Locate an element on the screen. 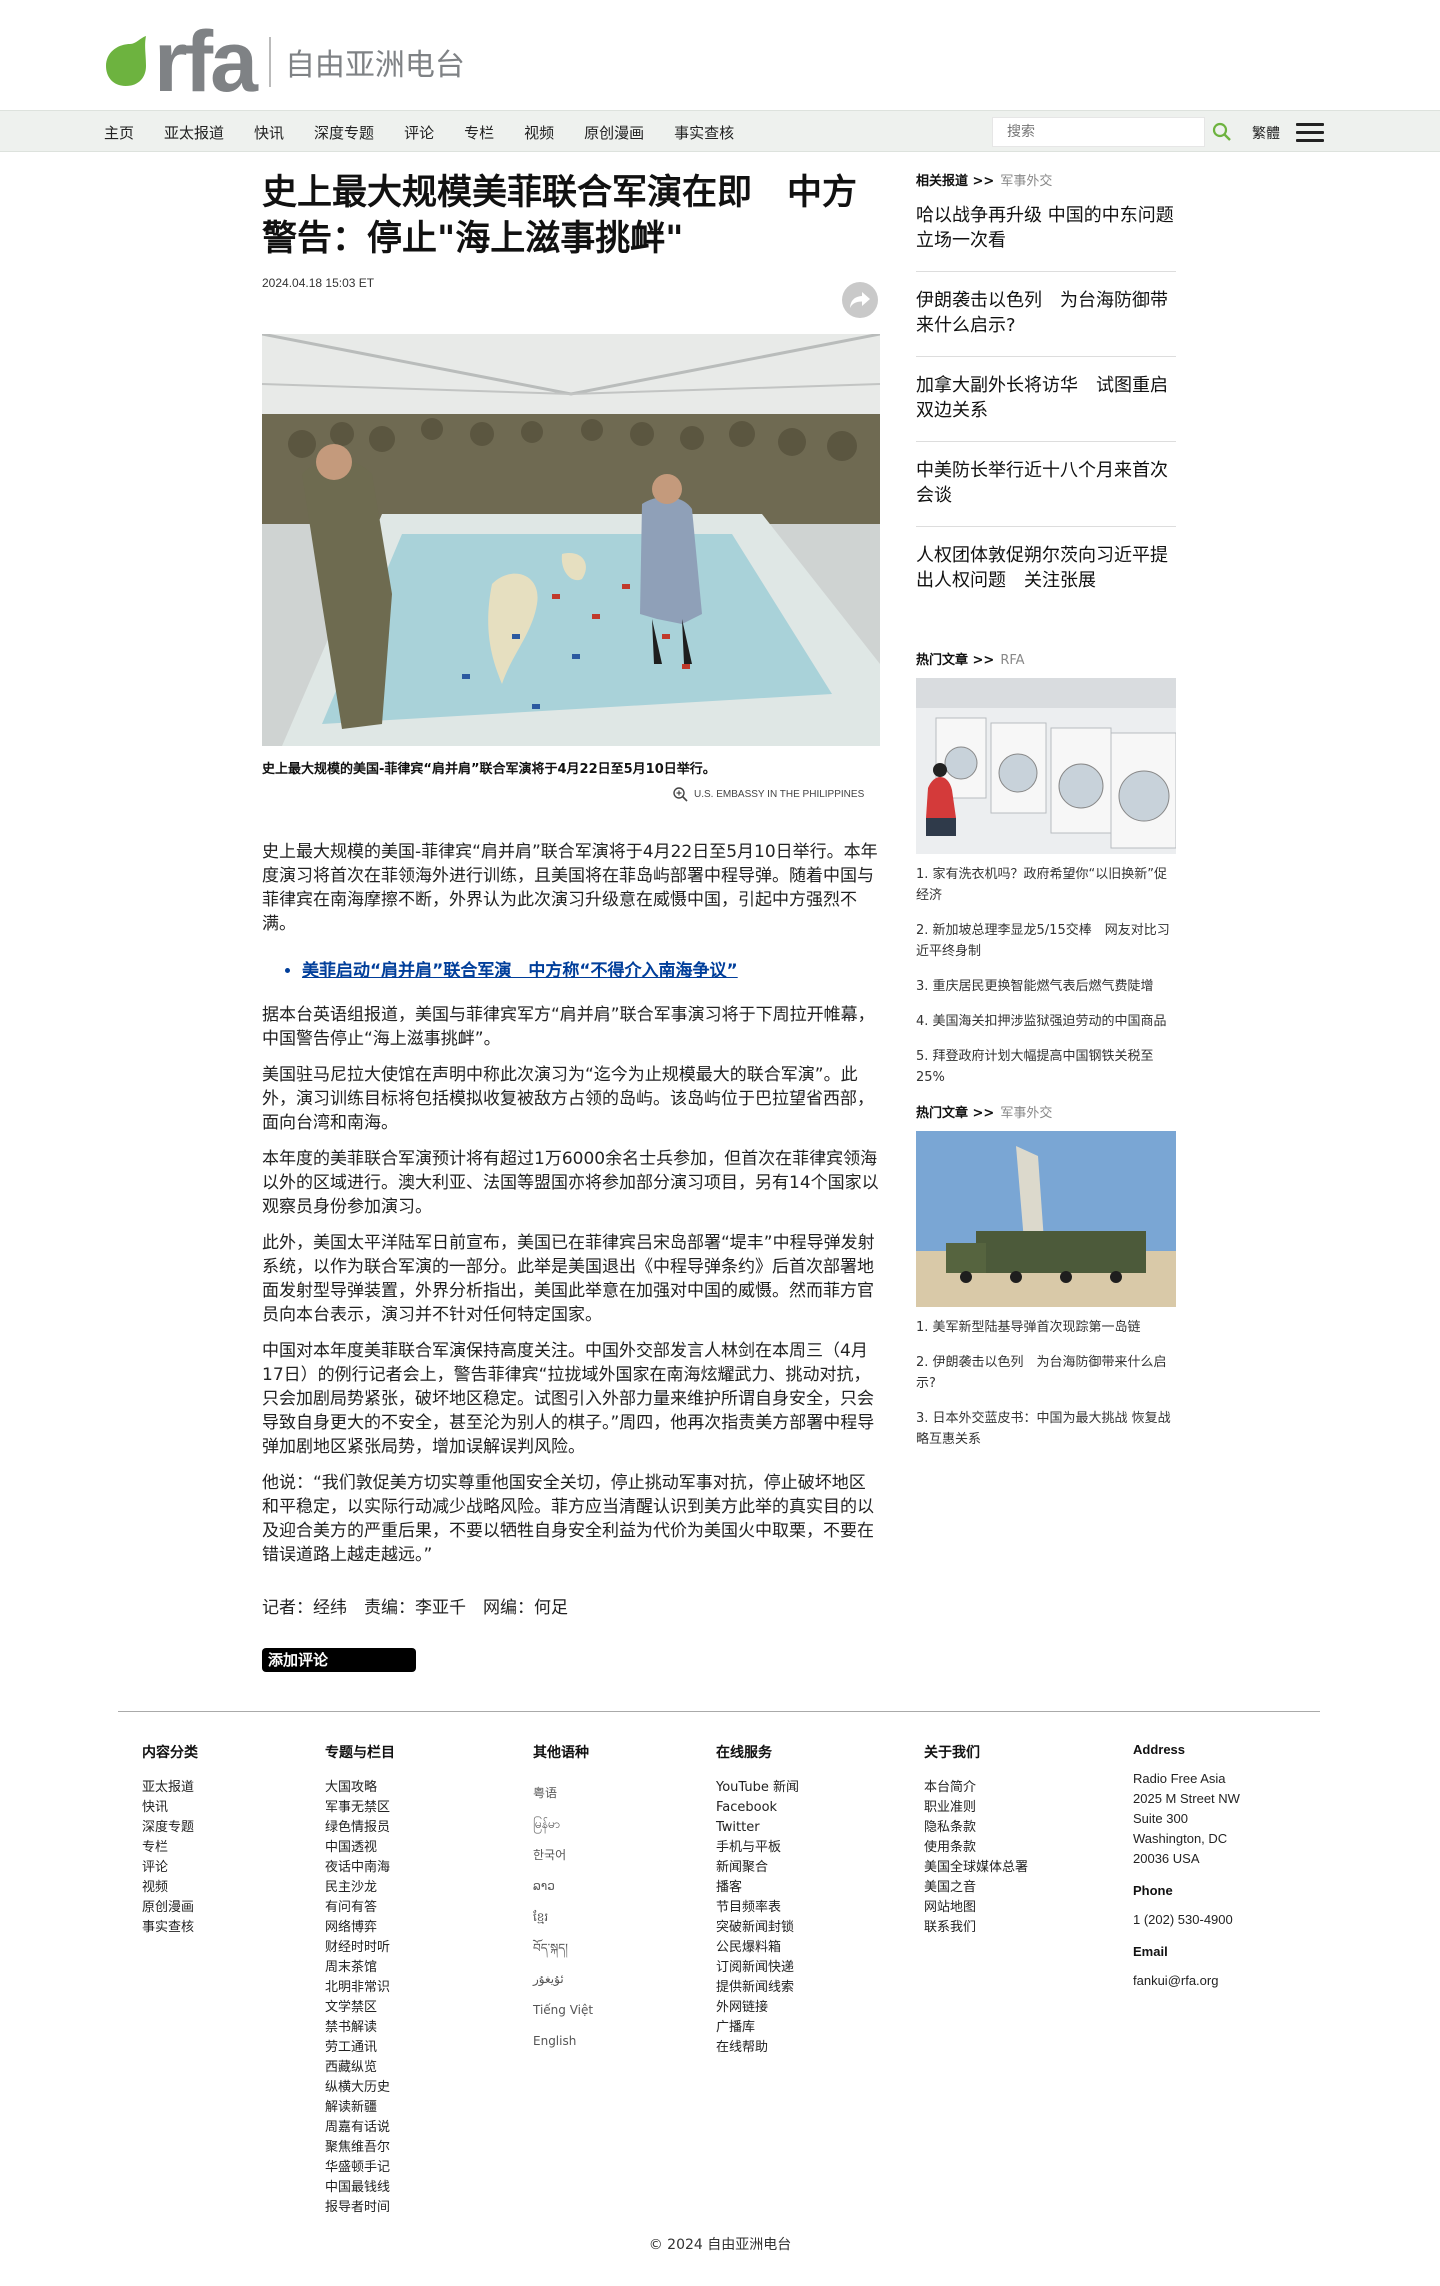 The height and width of the screenshot is (2286, 1440). footer-link: 在线帮助 is located at coordinates (757, 2048).